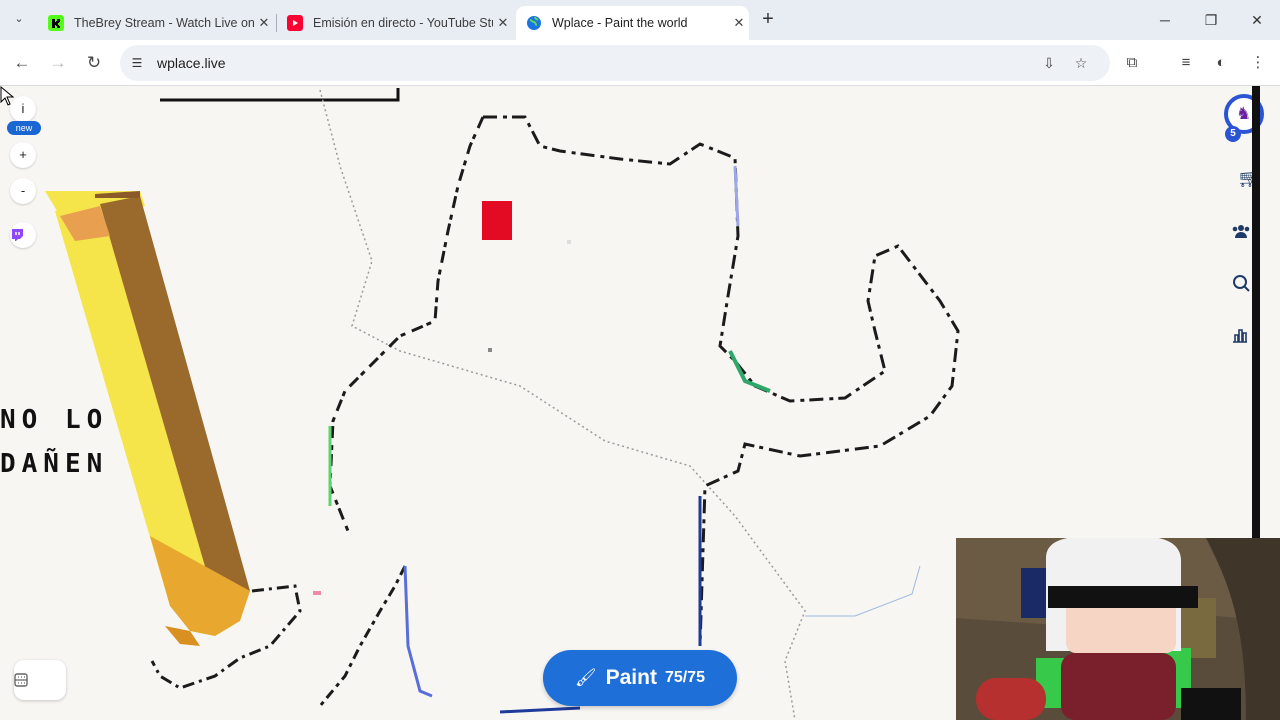 Image resolution: width=1280 pixels, height=720 pixels. I want to click on tab-title: TheBrey Stream - Watch Live on Kick, so click(164, 23).